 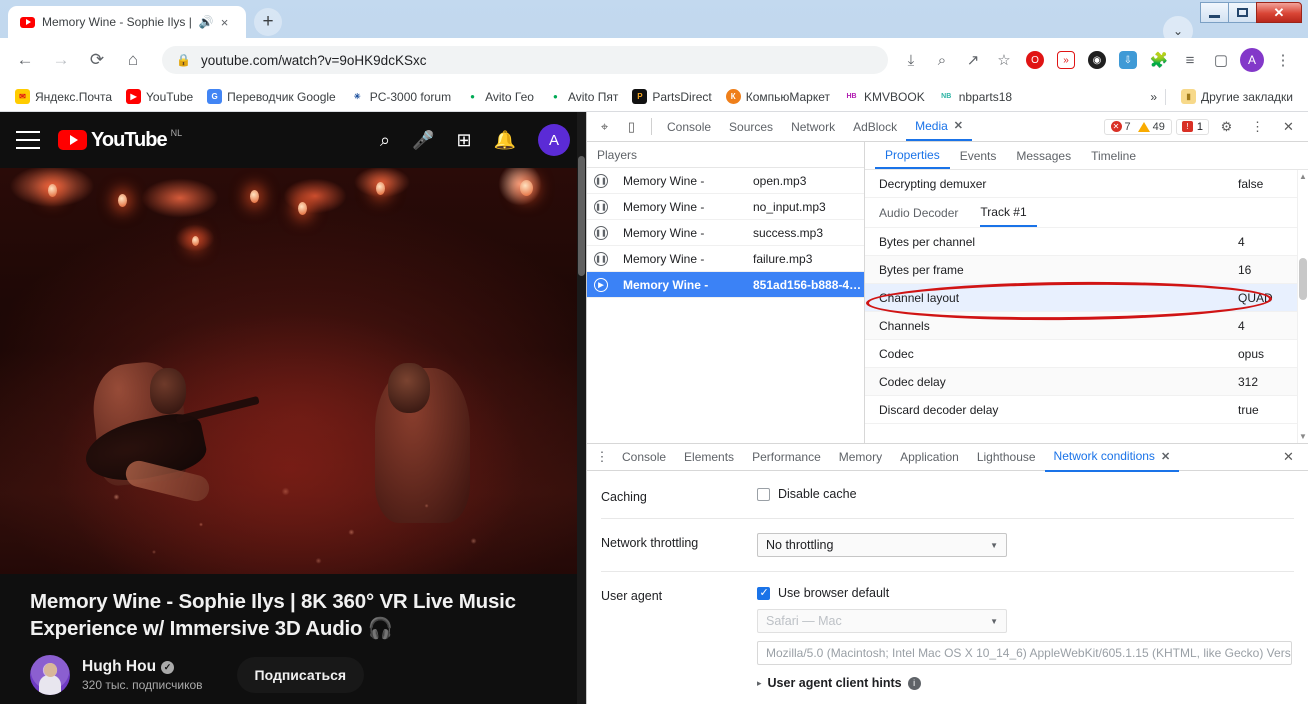 What do you see at coordinates (602, 457) in the screenshot?
I see `drawer-menu-icon: ⋮` at bounding box center [602, 457].